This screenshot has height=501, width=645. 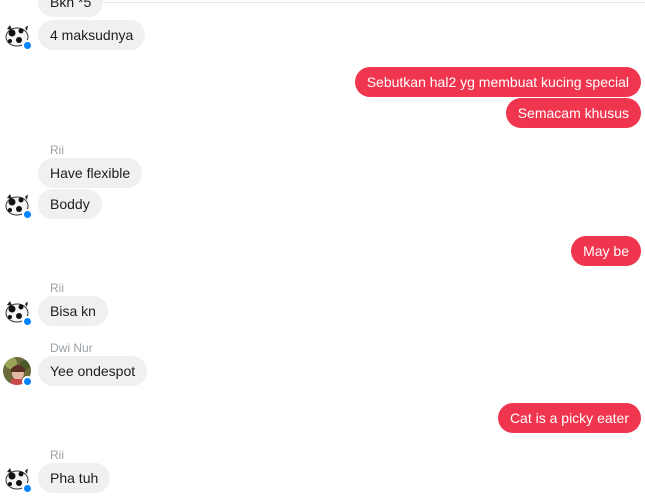 I want to click on message-text: Have flexible, so click(x=90, y=173).